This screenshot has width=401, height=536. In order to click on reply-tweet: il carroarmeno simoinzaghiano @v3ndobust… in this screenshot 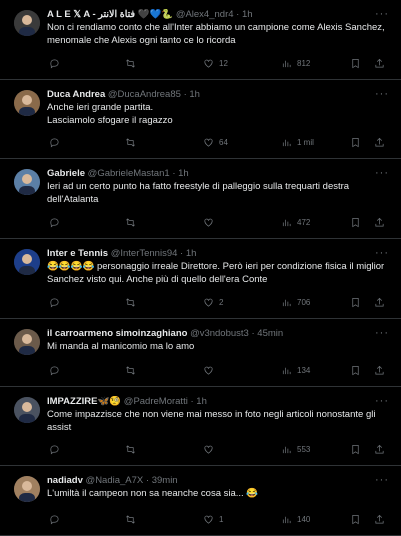, I will do `click(200, 353)`.